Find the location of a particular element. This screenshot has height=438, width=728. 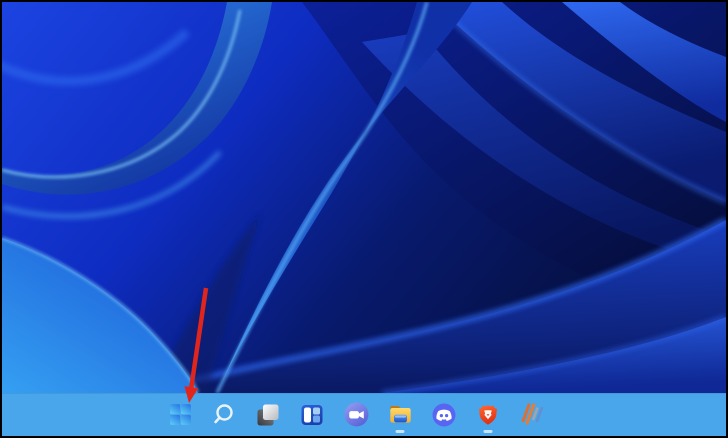

taskbar-icon-group is located at coordinates (356, 414).